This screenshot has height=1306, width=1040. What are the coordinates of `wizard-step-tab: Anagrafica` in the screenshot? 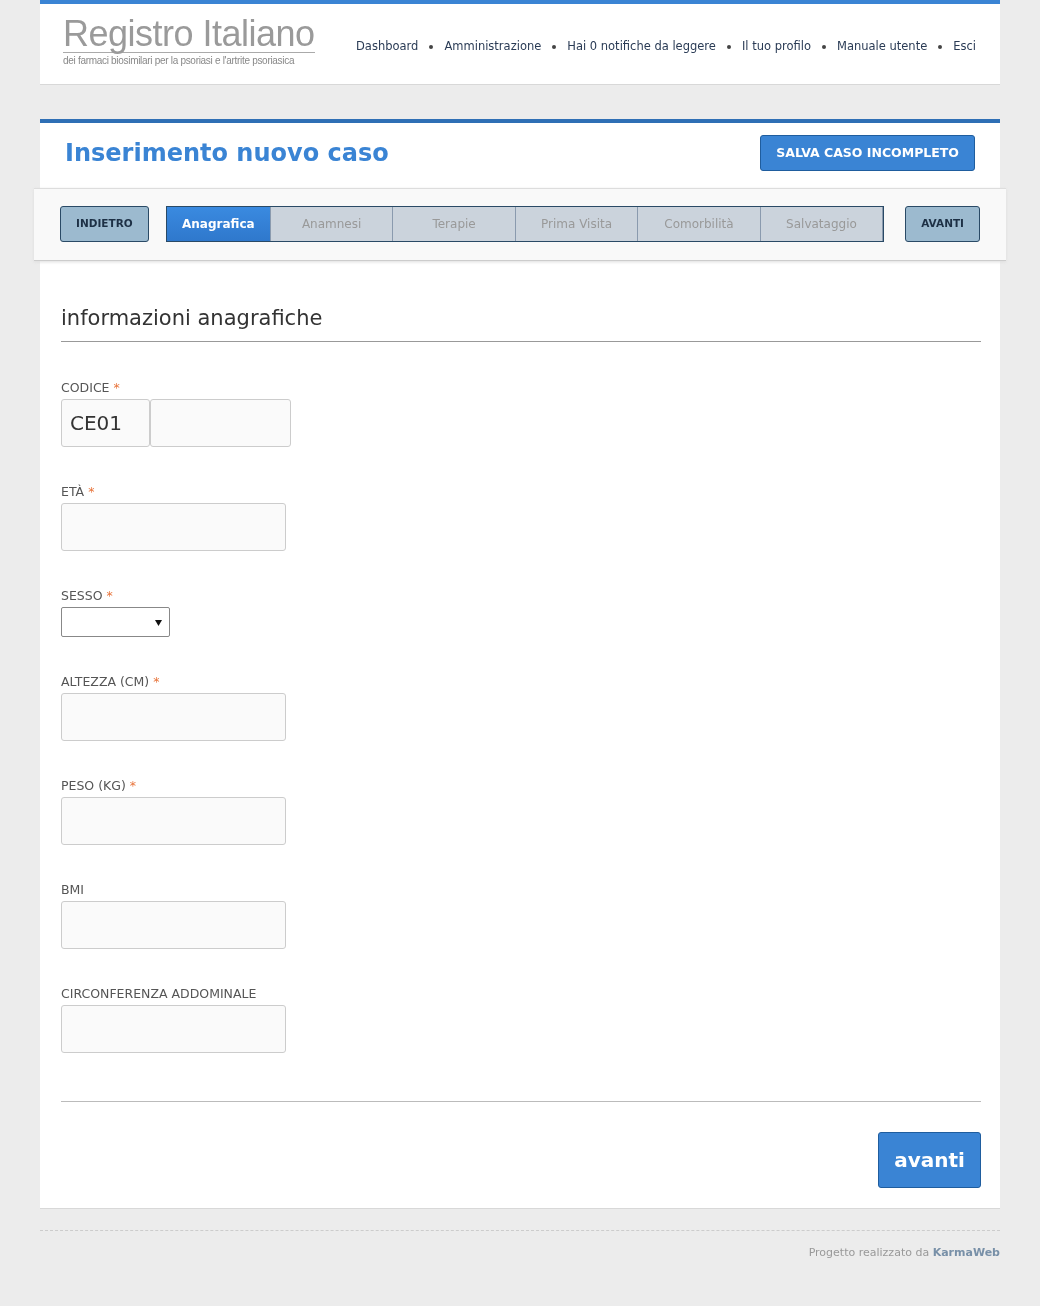 It's located at (218, 224).